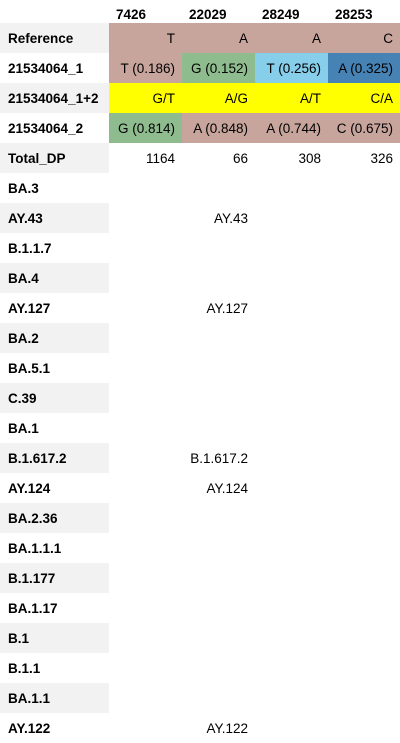  I want to click on allele-cell: T (0.256), so click(291, 68).